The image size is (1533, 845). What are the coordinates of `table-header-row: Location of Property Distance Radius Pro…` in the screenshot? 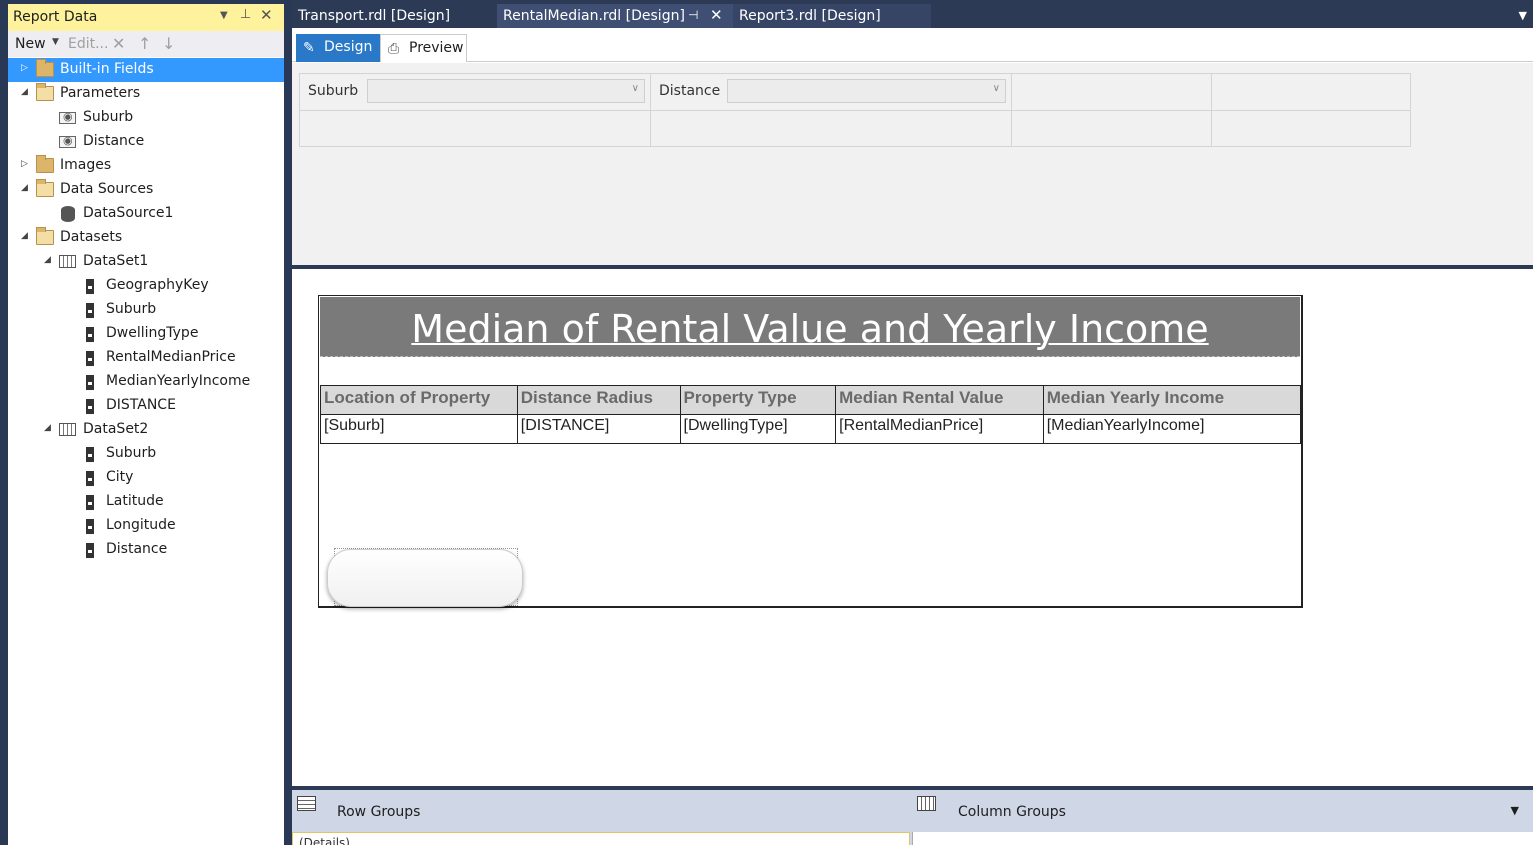 It's located at (811, 400).